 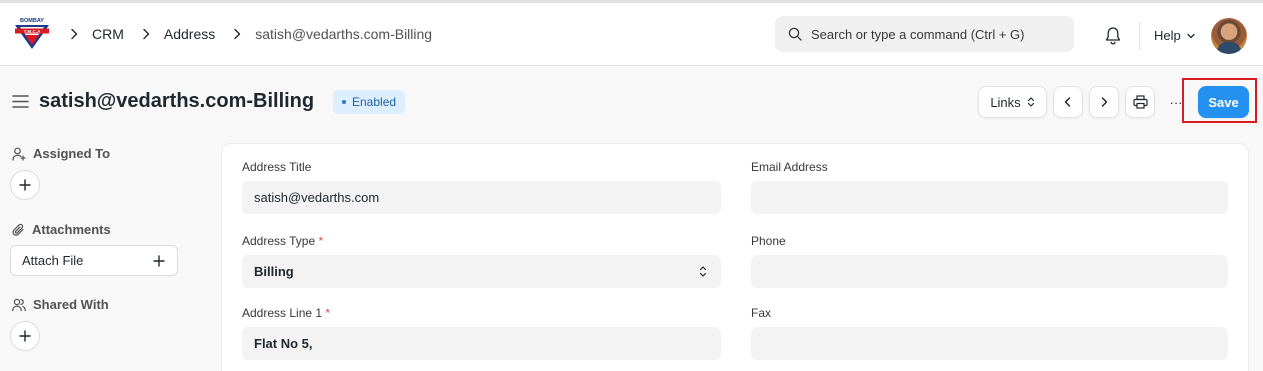 What do you see at coordinates (789, 167) in the screenshot?
I see `email-address-label-text: Email Address` at bounding box center [789, 167].